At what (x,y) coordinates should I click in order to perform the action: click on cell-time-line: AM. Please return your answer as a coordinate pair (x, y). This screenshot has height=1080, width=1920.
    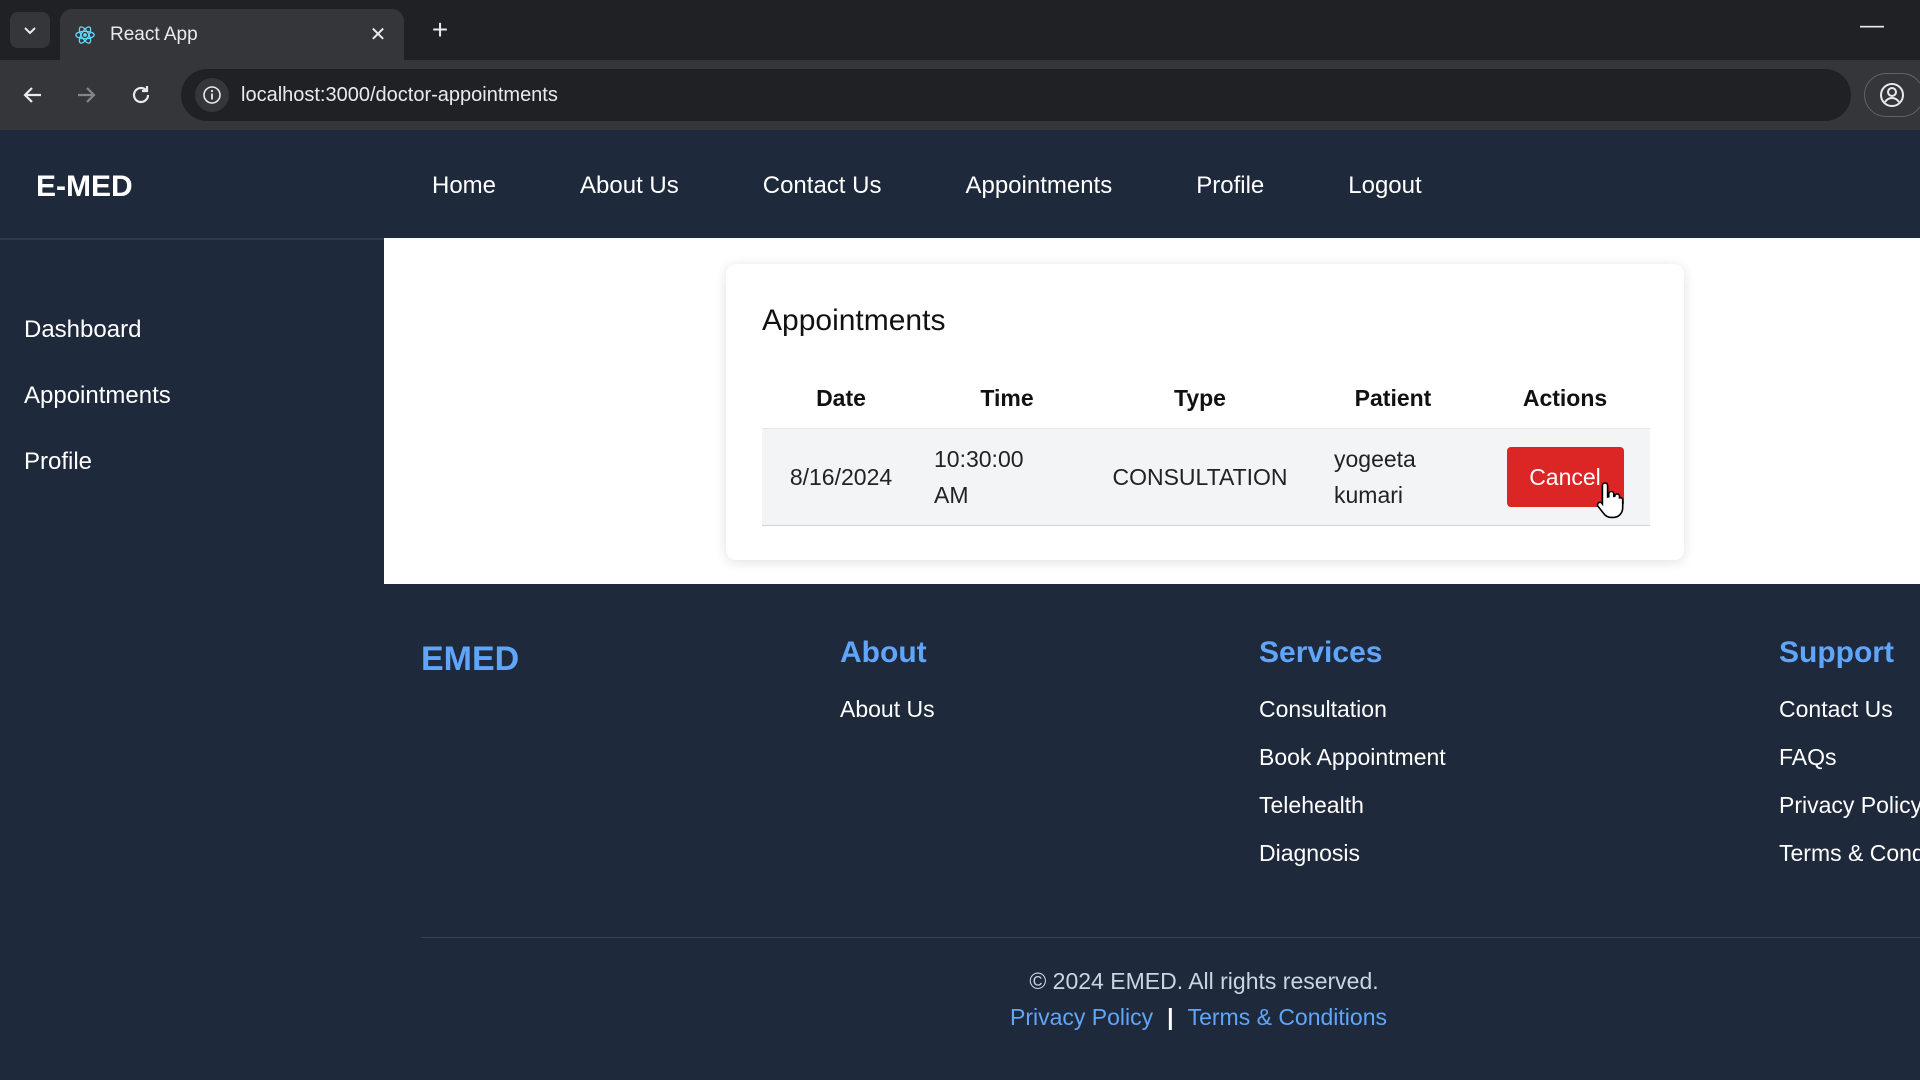
    Looking at the image, I should click on (951, 495).